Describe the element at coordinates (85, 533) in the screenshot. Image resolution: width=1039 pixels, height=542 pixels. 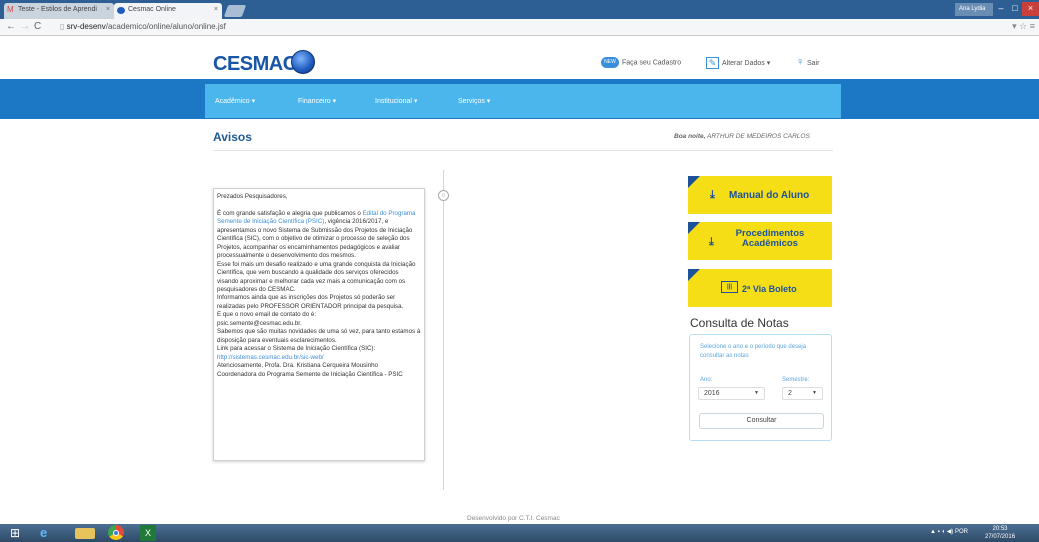
I see `folder-icon` at that location.